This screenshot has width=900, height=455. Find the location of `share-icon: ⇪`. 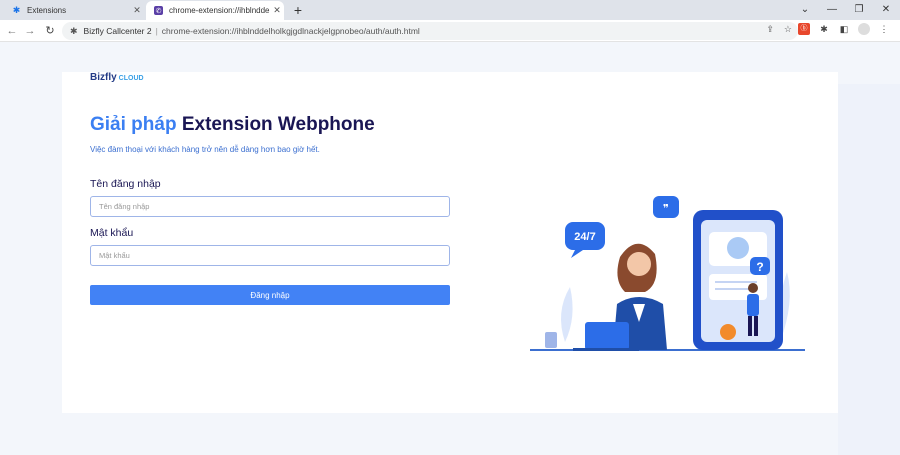

share-icon: ⇪ is located at coordinates (770, 29).